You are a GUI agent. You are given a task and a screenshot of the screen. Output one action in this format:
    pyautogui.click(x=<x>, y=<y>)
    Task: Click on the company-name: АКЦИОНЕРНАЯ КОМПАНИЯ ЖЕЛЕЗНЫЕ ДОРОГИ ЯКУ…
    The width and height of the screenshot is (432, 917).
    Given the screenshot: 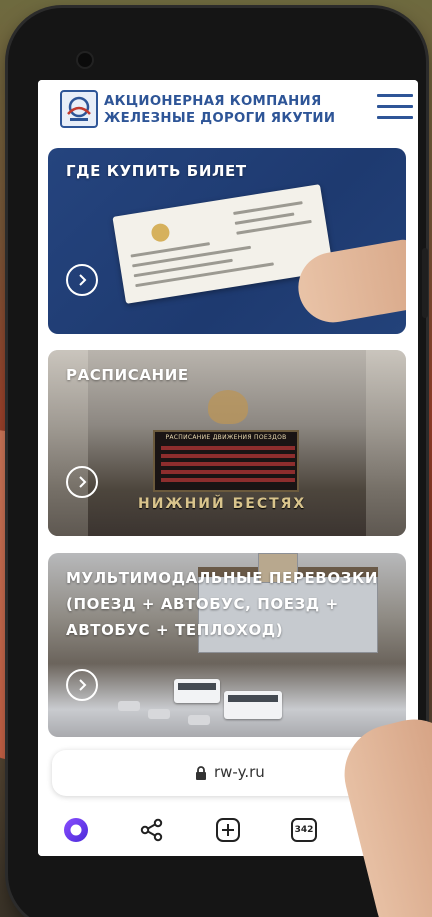 What is the action you would take?
    pyautogui.click(x=234, y=110)
    